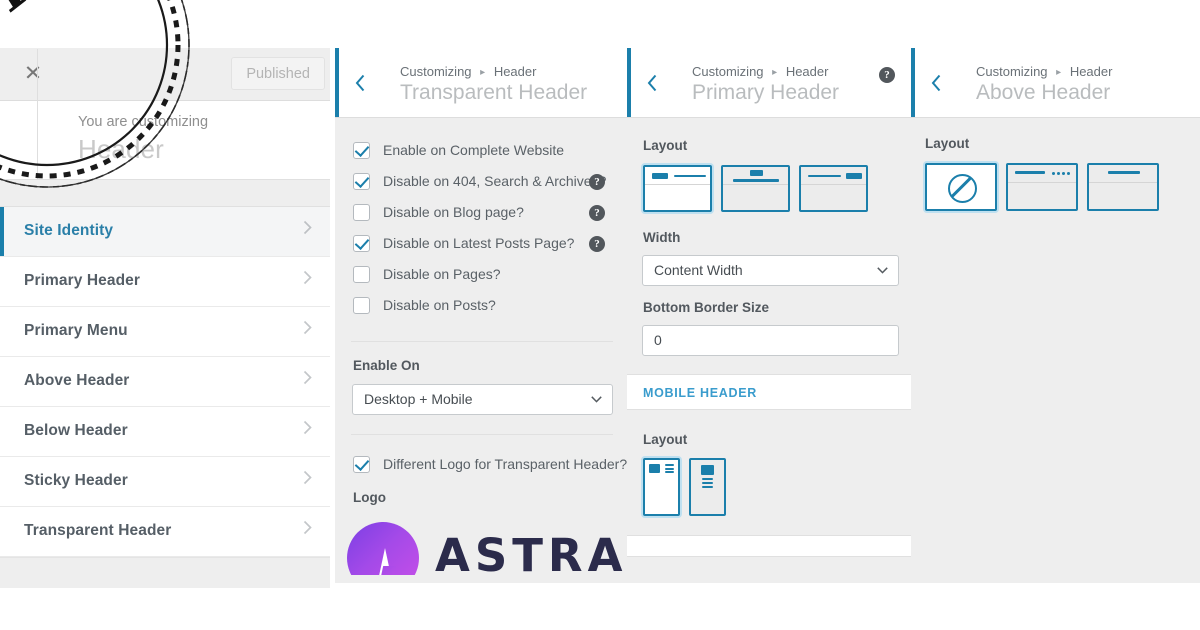 Image resolution: width=1200 pixels, height=630 pixels. I want to click on mobile-layout-options, so click(778, 487).